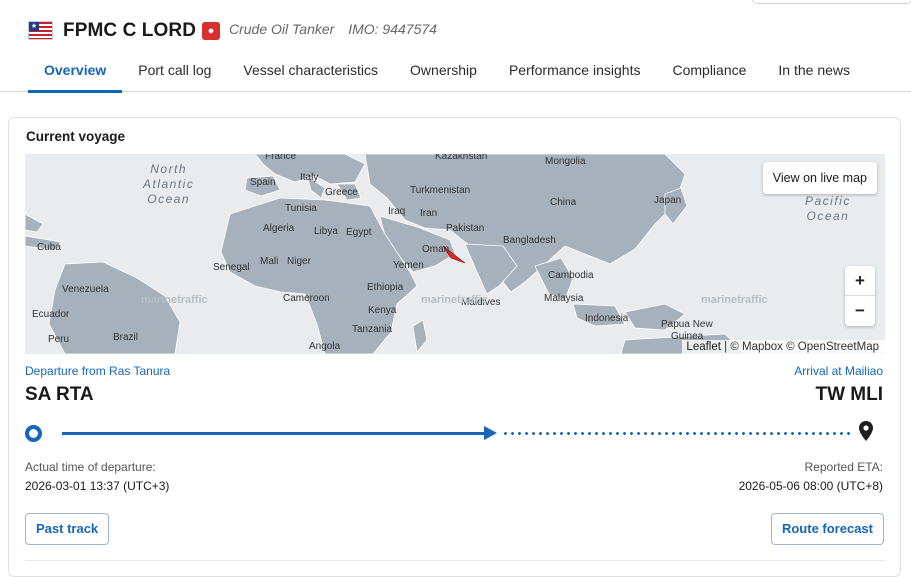 Image resolution: width=911 pixels, height=577 pixels. I want to click on voyage-progress, so click(455, 433).